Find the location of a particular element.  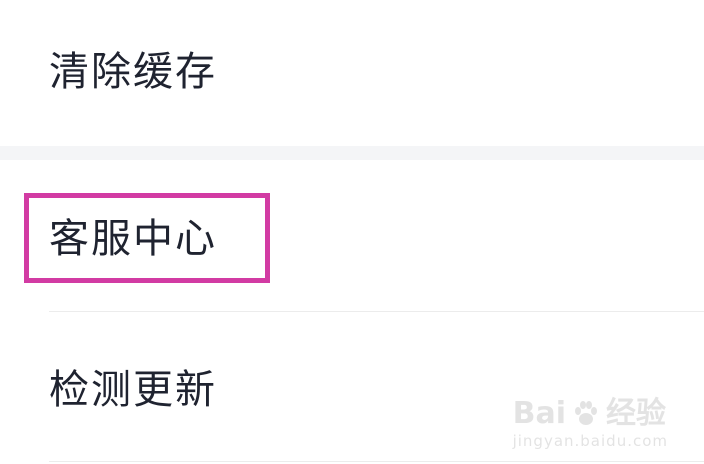

menu-item-label: 客服中心 is located at coordinates (133, 239).